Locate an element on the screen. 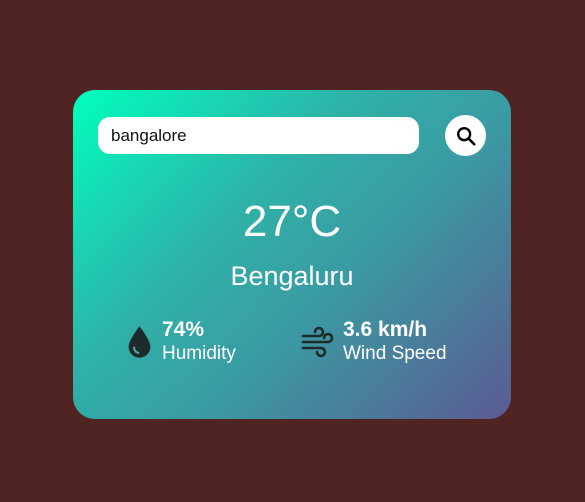  wind-icon is located at coordinates (318, 342).